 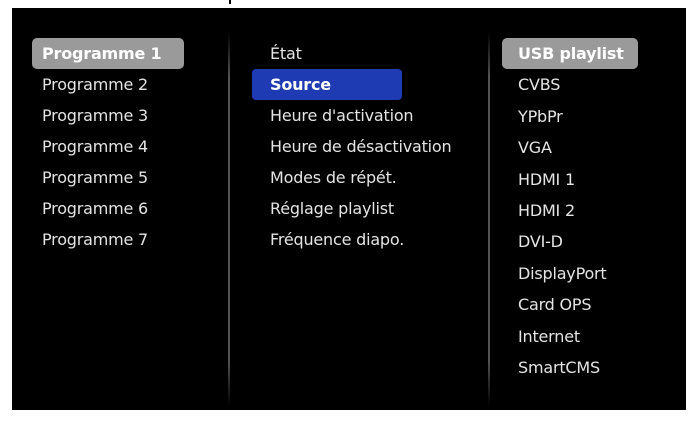 I want to click on menu-item-heure-activation: Heure d'activation, so click(x=352, y=115).